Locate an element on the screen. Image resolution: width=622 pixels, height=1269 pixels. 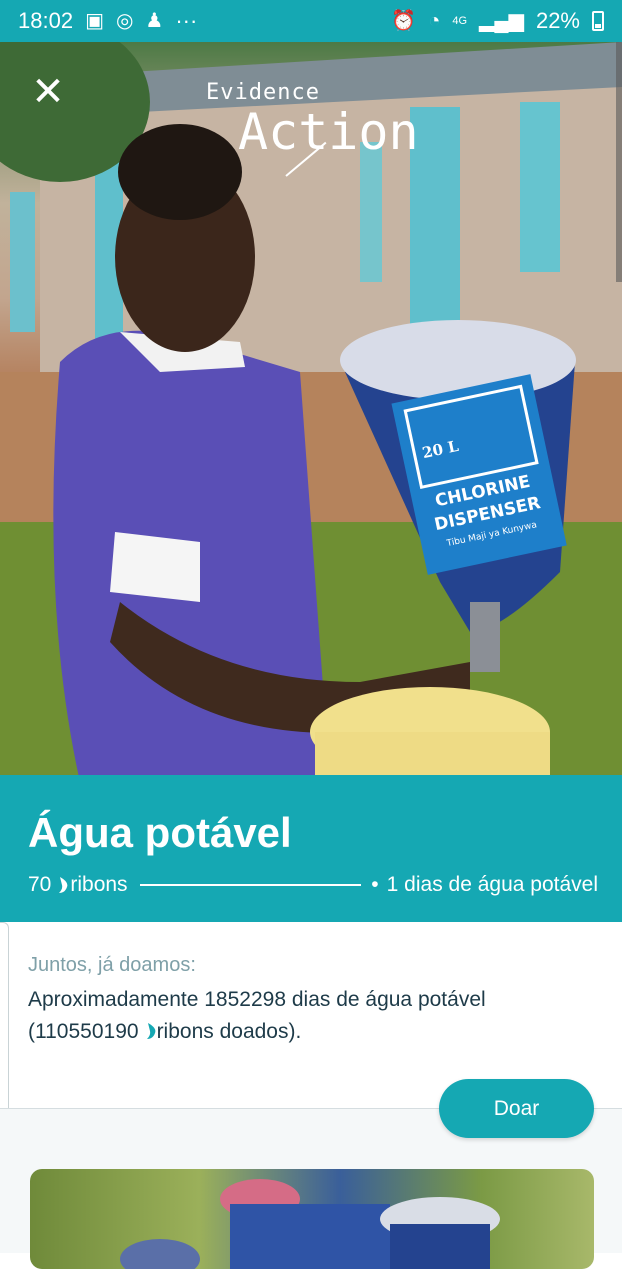
battery-icon is located at coordinates (598, 21).